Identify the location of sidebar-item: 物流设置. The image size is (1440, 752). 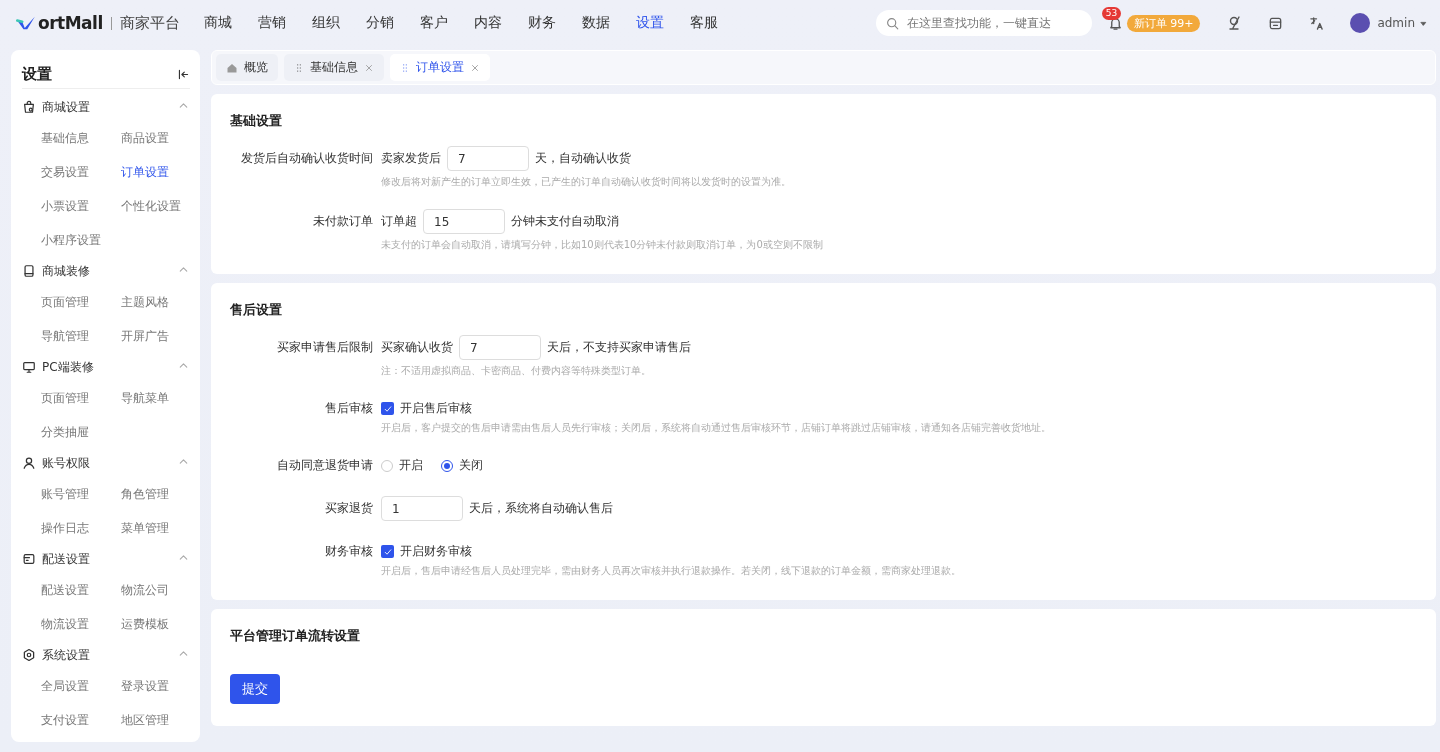
(81, 624).